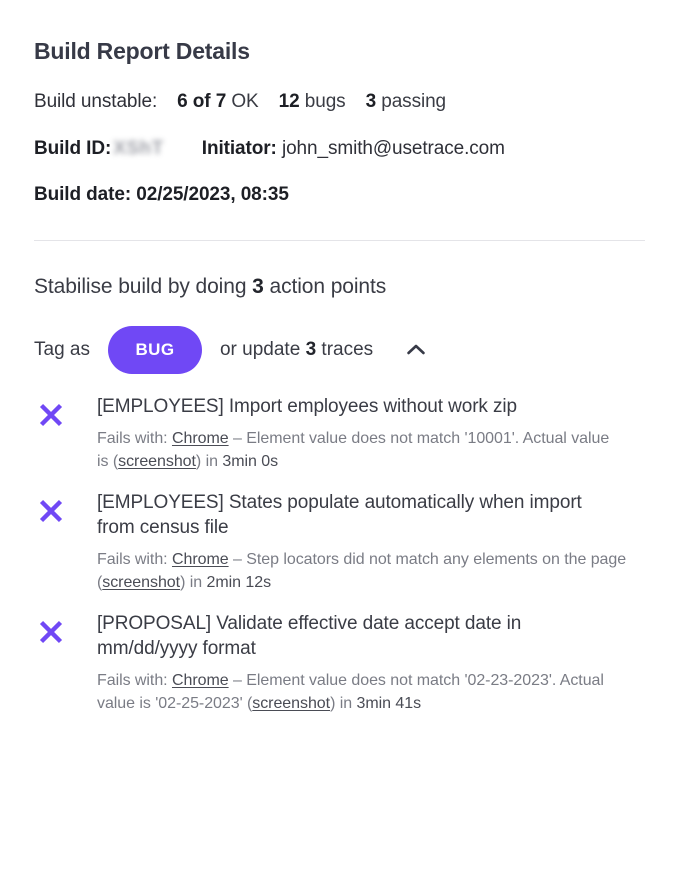 This screenshot has width=683, height=873. I want to click on initiator-label: Initiator:, so click(239, 148).